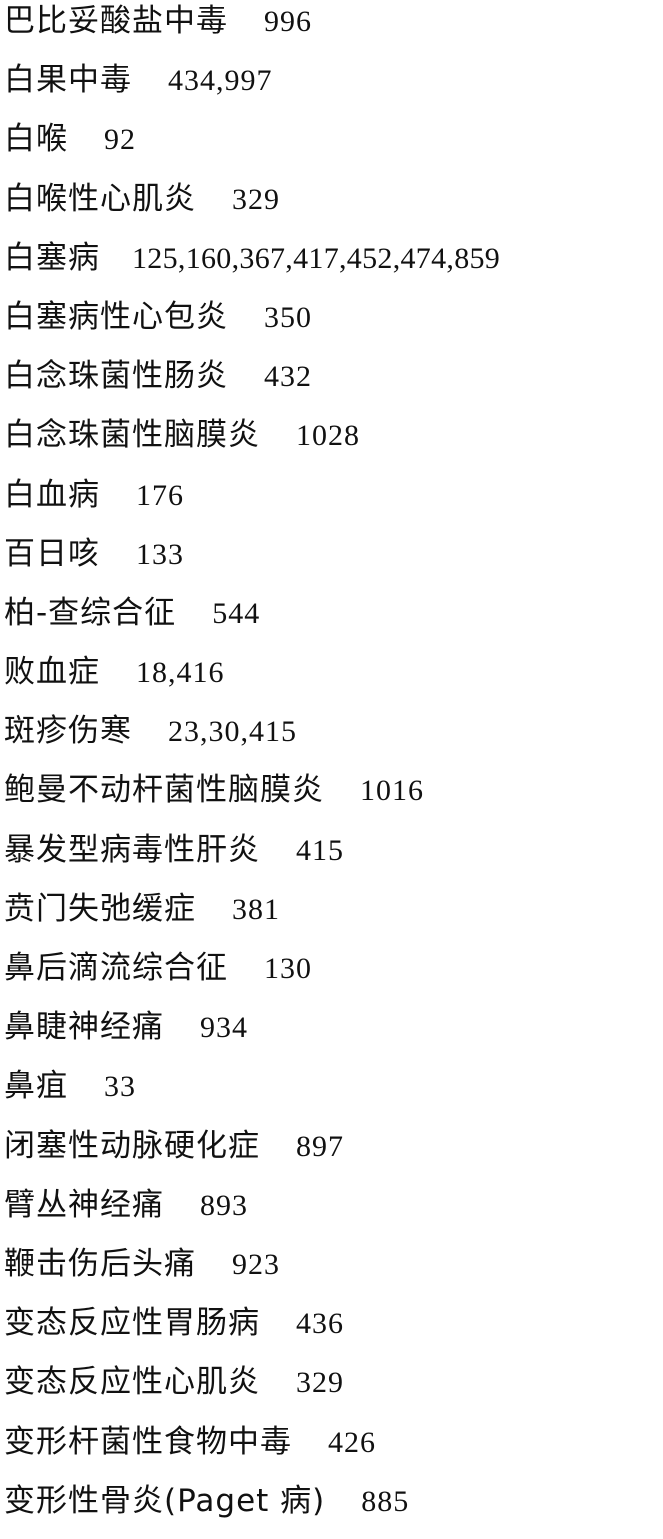  I want to click on index-entry: 白念珠菌性肠炎 432, so click(331, 384).